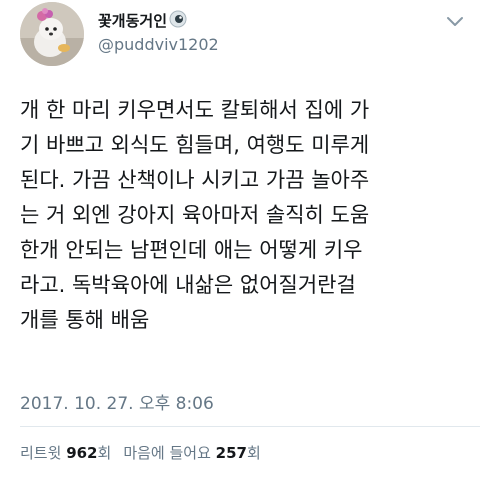 This screenshot has height=480, width=480. What do you see at coordinates (195, 110) in the screenshot?
I see `tweet-text-line: 개 한 마리 키우면서도 칼퇴해서 집에 가` at bounding box center [195, 110].